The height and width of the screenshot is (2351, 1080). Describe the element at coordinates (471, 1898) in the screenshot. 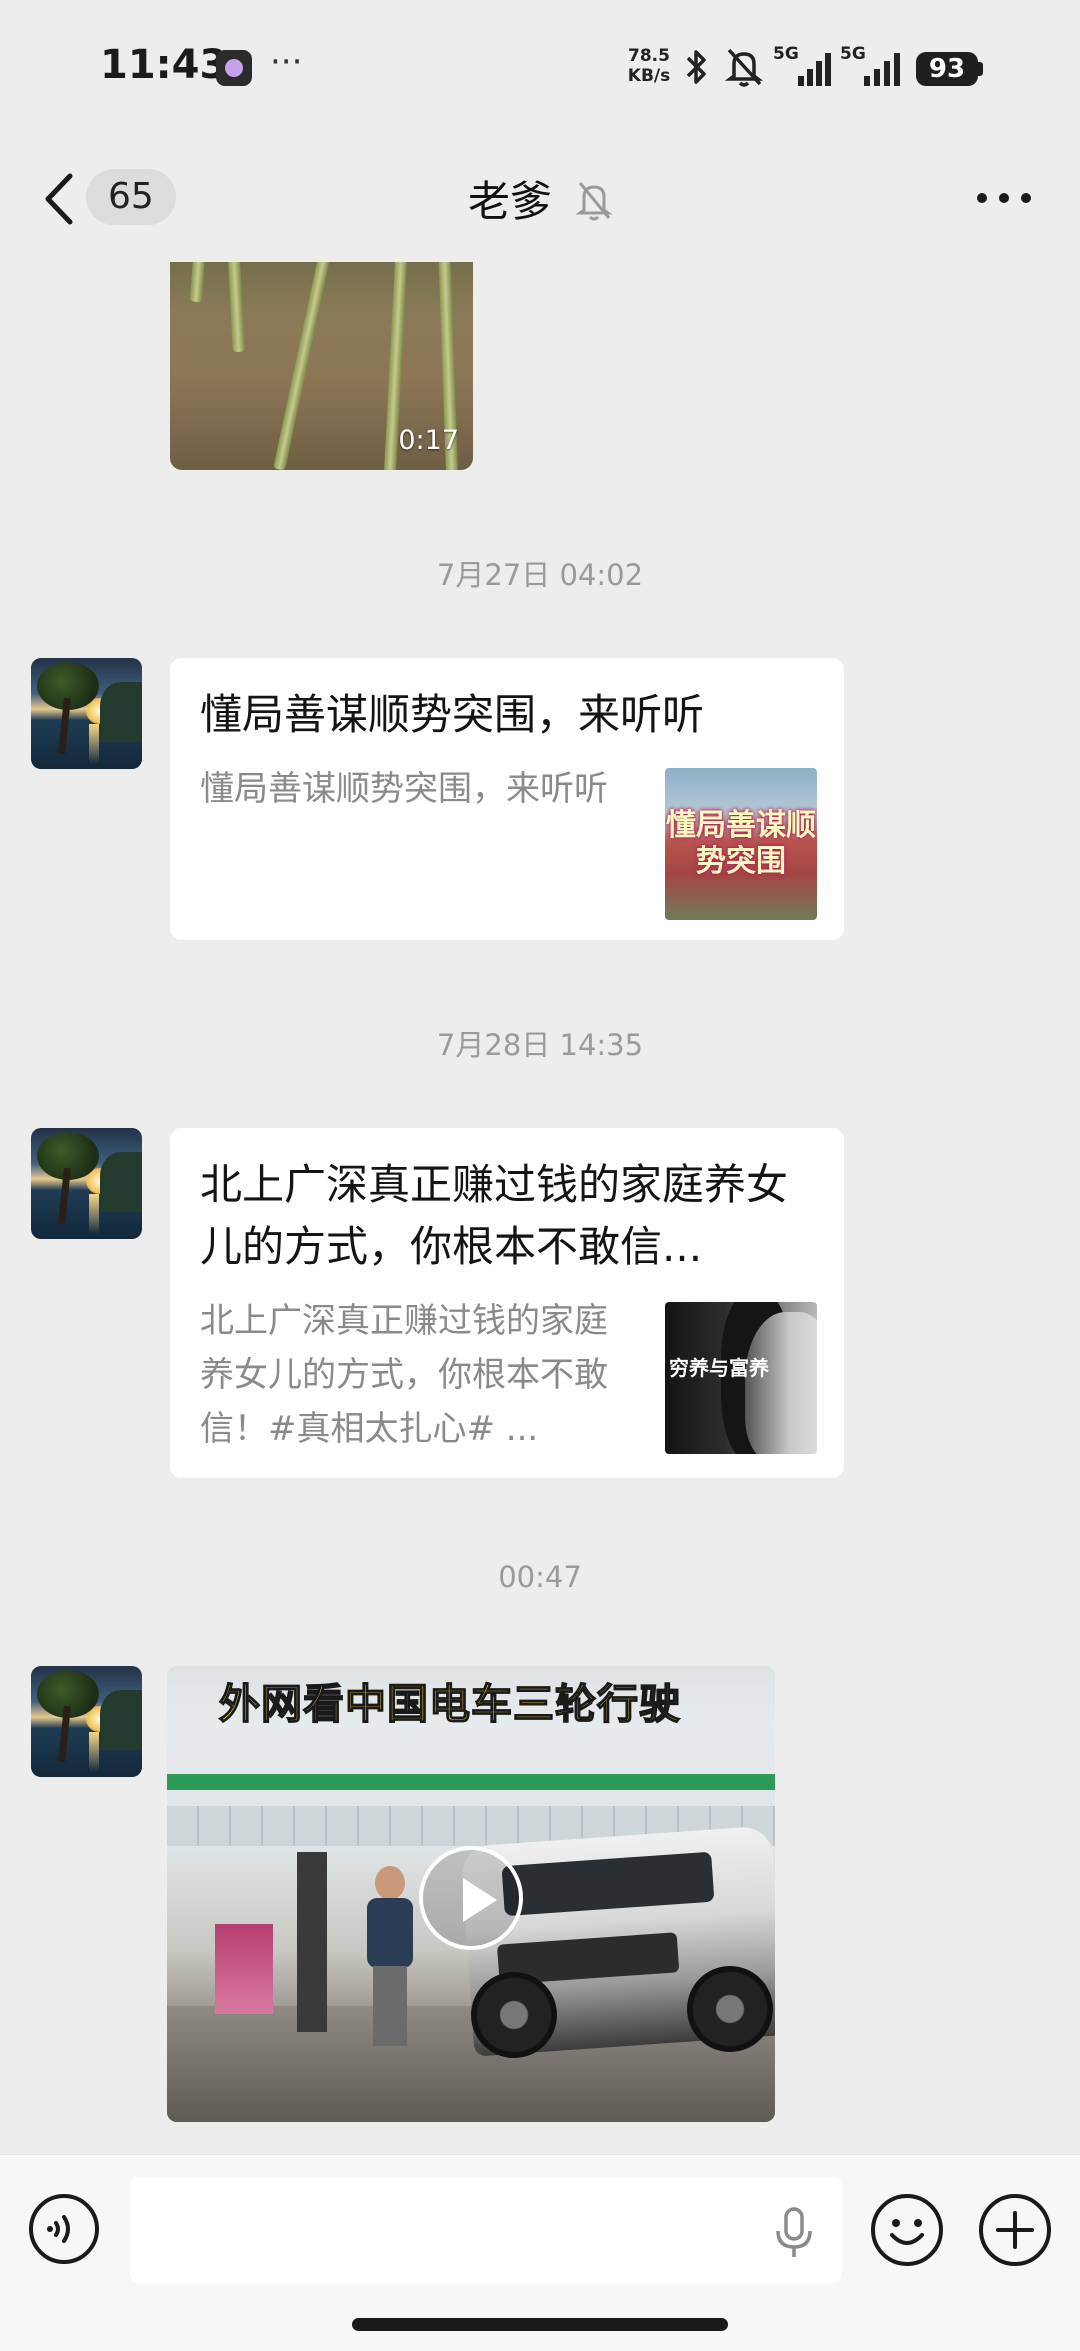

I see `play-icon` at that location.